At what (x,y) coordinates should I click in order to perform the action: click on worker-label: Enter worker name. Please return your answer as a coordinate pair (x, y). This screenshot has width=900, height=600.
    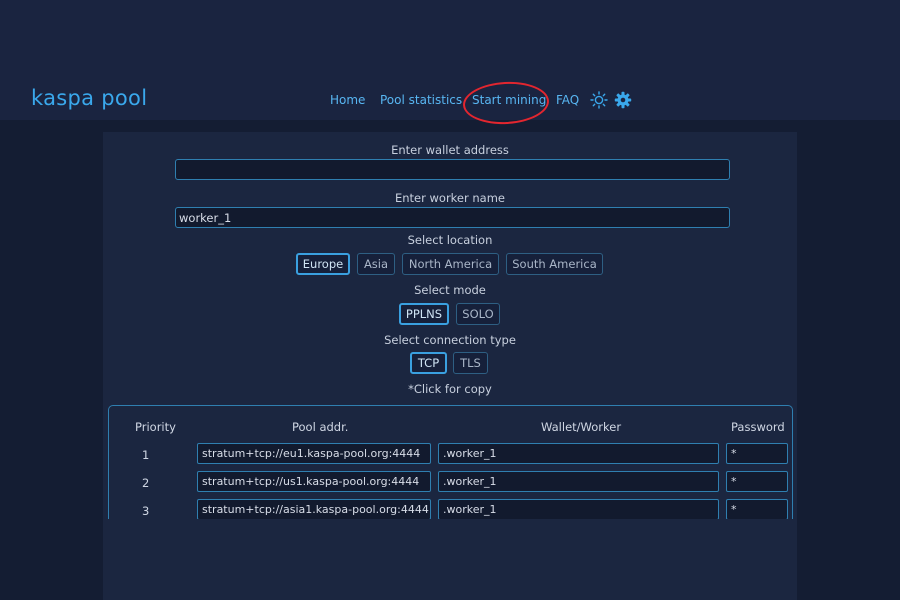
    Looking at the image, I should click on (449, 198).